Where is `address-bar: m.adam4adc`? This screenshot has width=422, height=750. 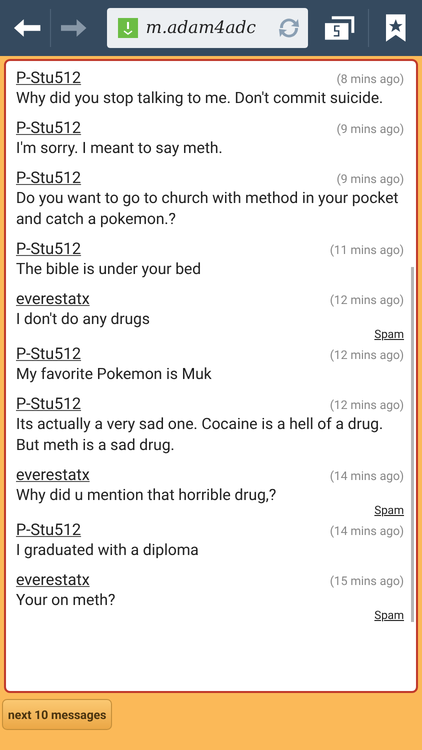
address-bar: m.adam4adc is located at coordinates (207, 28).